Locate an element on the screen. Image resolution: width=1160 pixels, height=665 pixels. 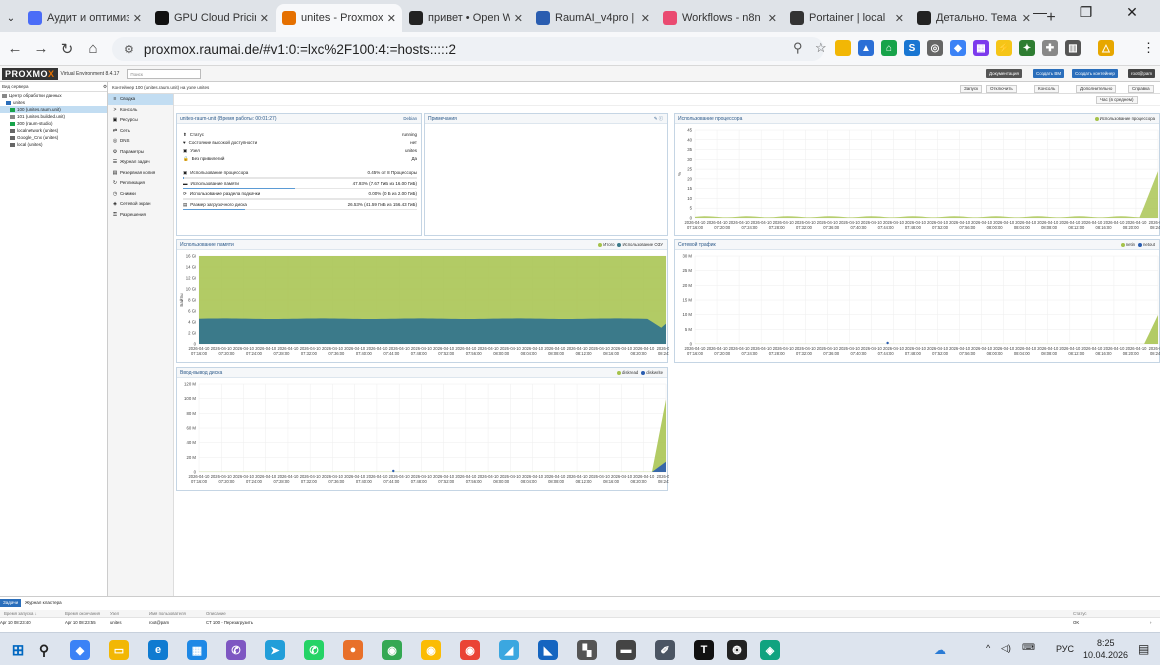
menu-item: ≡ Сводка is located at coordinates (140, 99).